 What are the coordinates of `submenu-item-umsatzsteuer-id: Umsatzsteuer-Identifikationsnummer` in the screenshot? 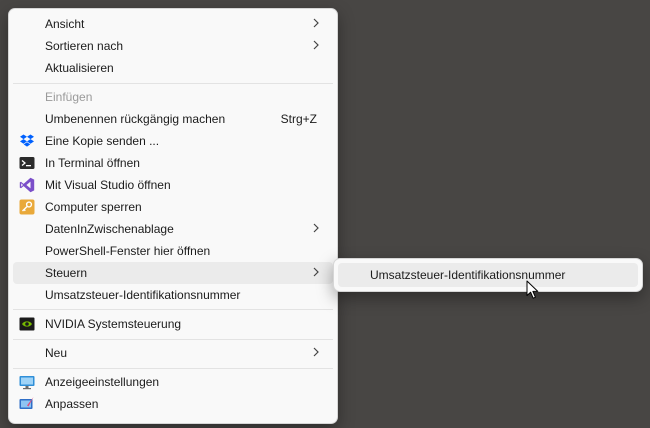 It's located at (488, 275).